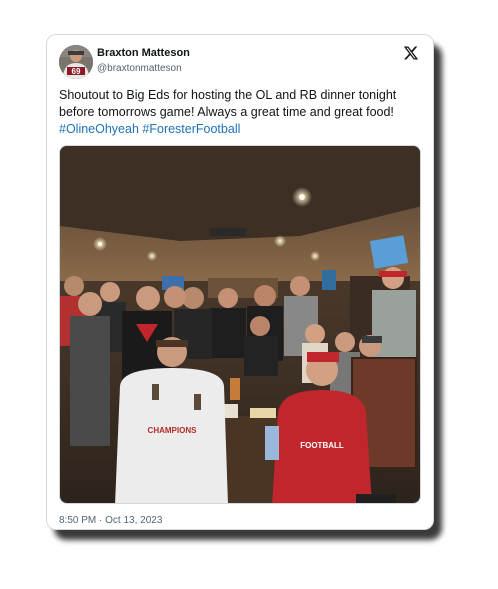 The image size is (498, 589). What do you see at coordinates (99, 129) in the screenshot?
I see `hashtag-link: #OlineOhyeah` at bounding box center [99, 129].